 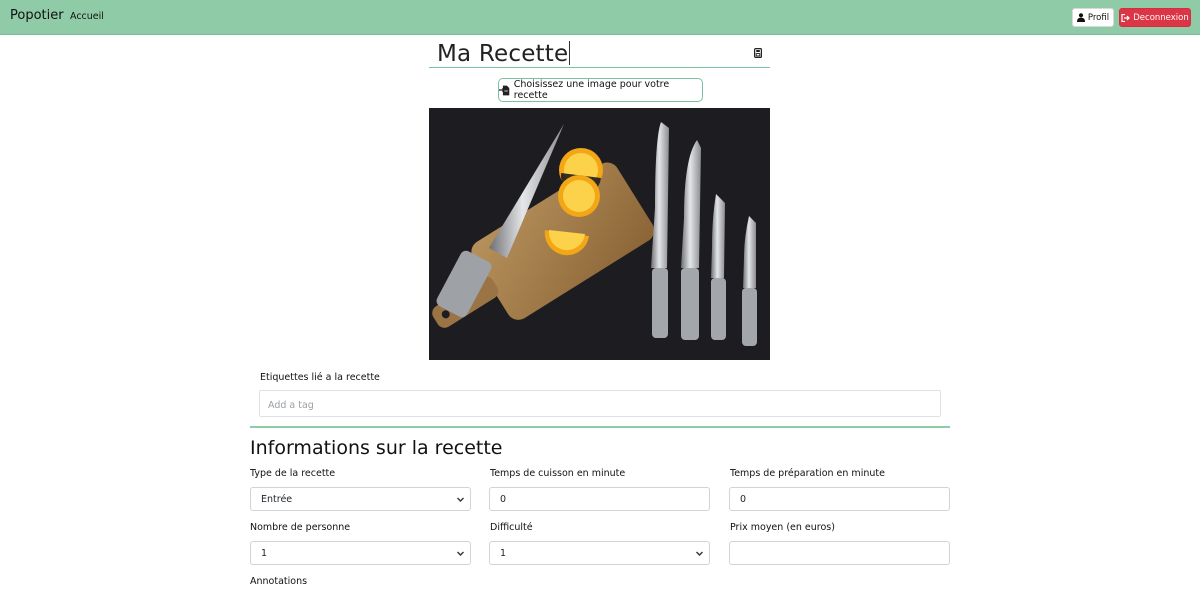 What do you see at coordinates (599, 499) in the screenshot?
I see `cooking-time-input: 0` at bounding box center [599, 499].